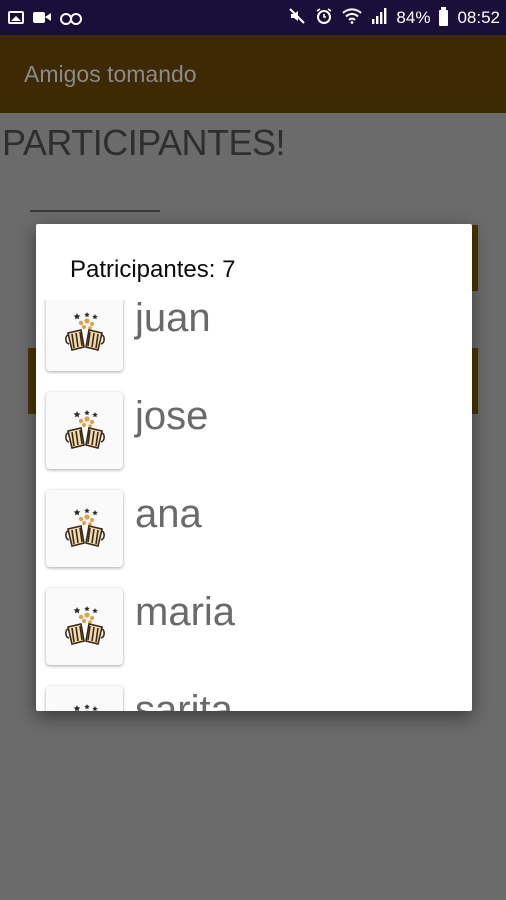 The image size is (506, 900). I want to click on video-icon, so click(42, 17).